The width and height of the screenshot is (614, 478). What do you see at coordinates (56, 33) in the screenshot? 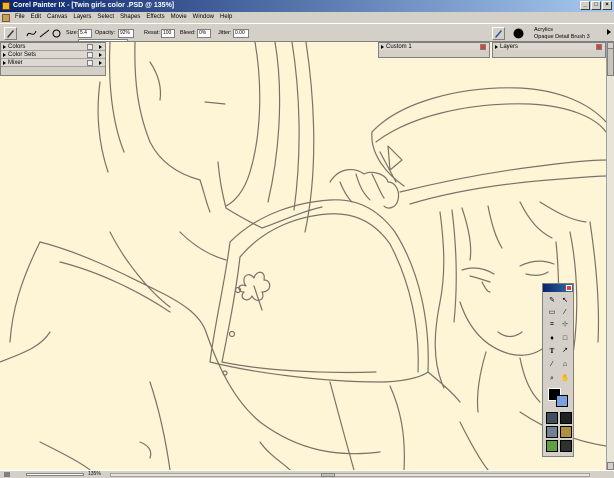
I see `brush-reset-icon` at bounding box center [56, 33].